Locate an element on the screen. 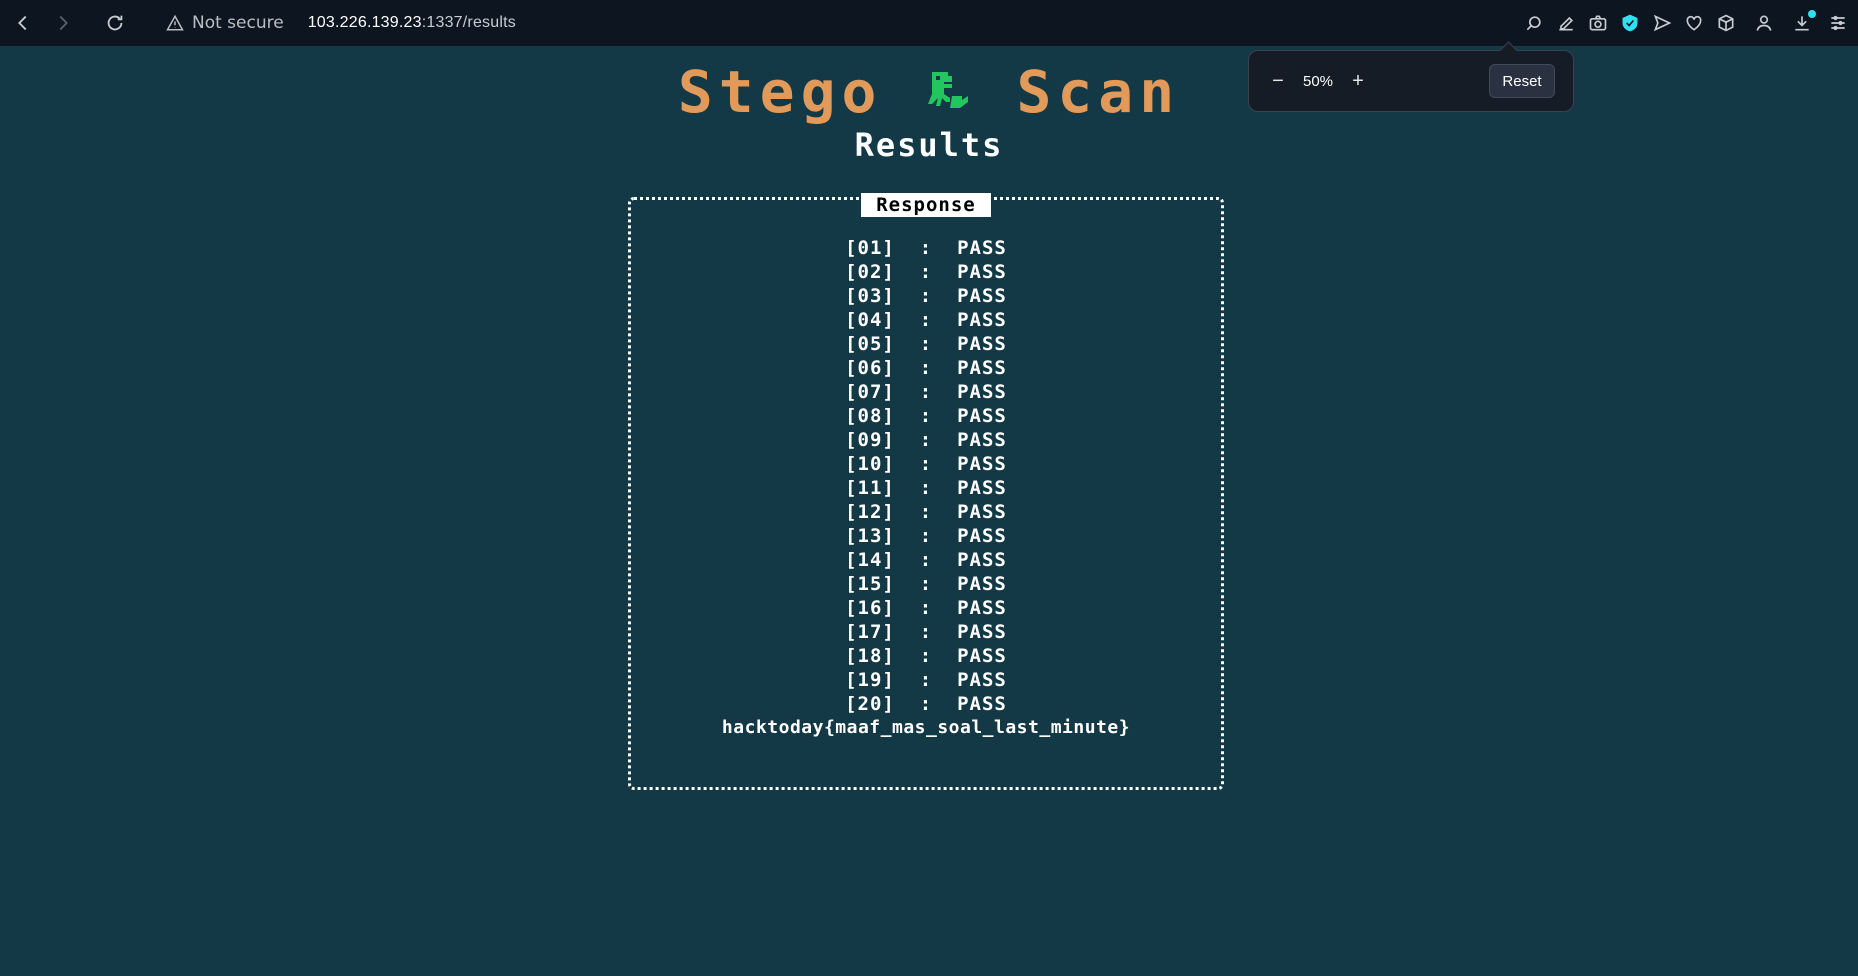 This screenshot has width=1858, height=976. result-id: [11] is located at coordinates (870, 488).